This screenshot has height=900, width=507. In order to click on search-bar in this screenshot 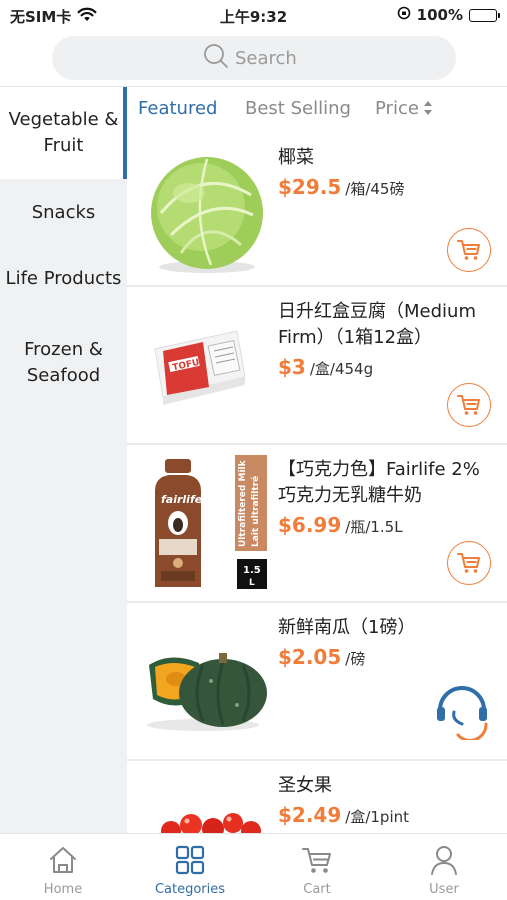, I will do `click(253, 58)`.